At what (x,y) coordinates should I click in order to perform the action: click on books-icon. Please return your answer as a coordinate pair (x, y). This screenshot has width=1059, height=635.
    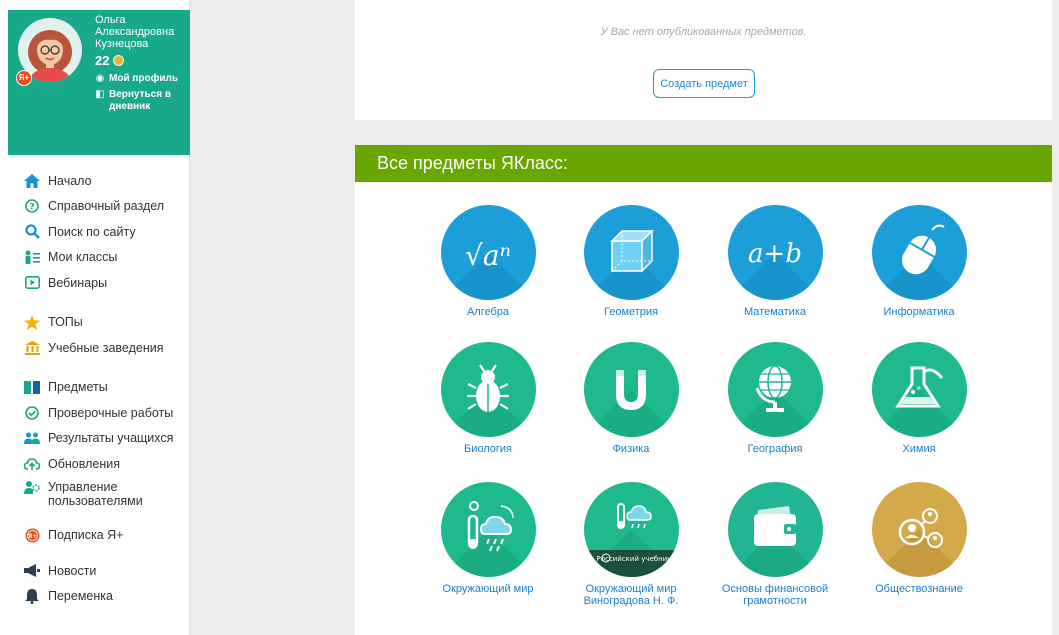
    Looking at the image, I should click on (32, 387).